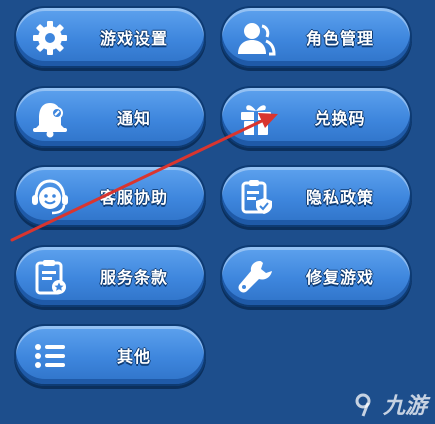 This screenshot has width=435, height=424. I want to click on redeem-code-label: 兑换码, so click(340, 118).